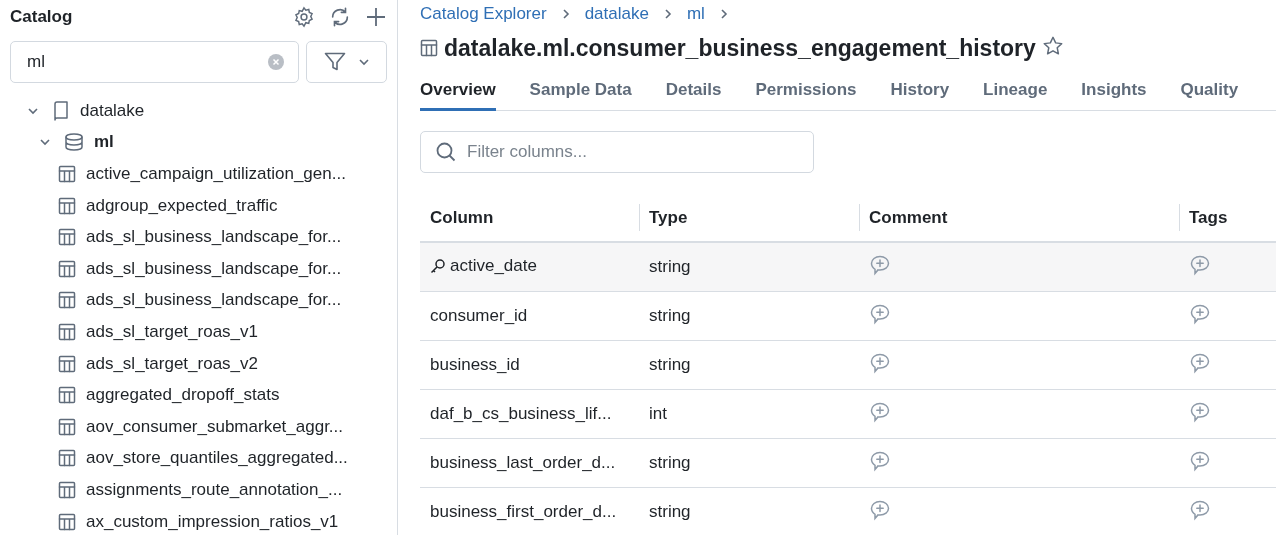  What do you see at coordinates (276, 62) in the screenshot?
I see `clear-icon` at bounding box center [276, 62].